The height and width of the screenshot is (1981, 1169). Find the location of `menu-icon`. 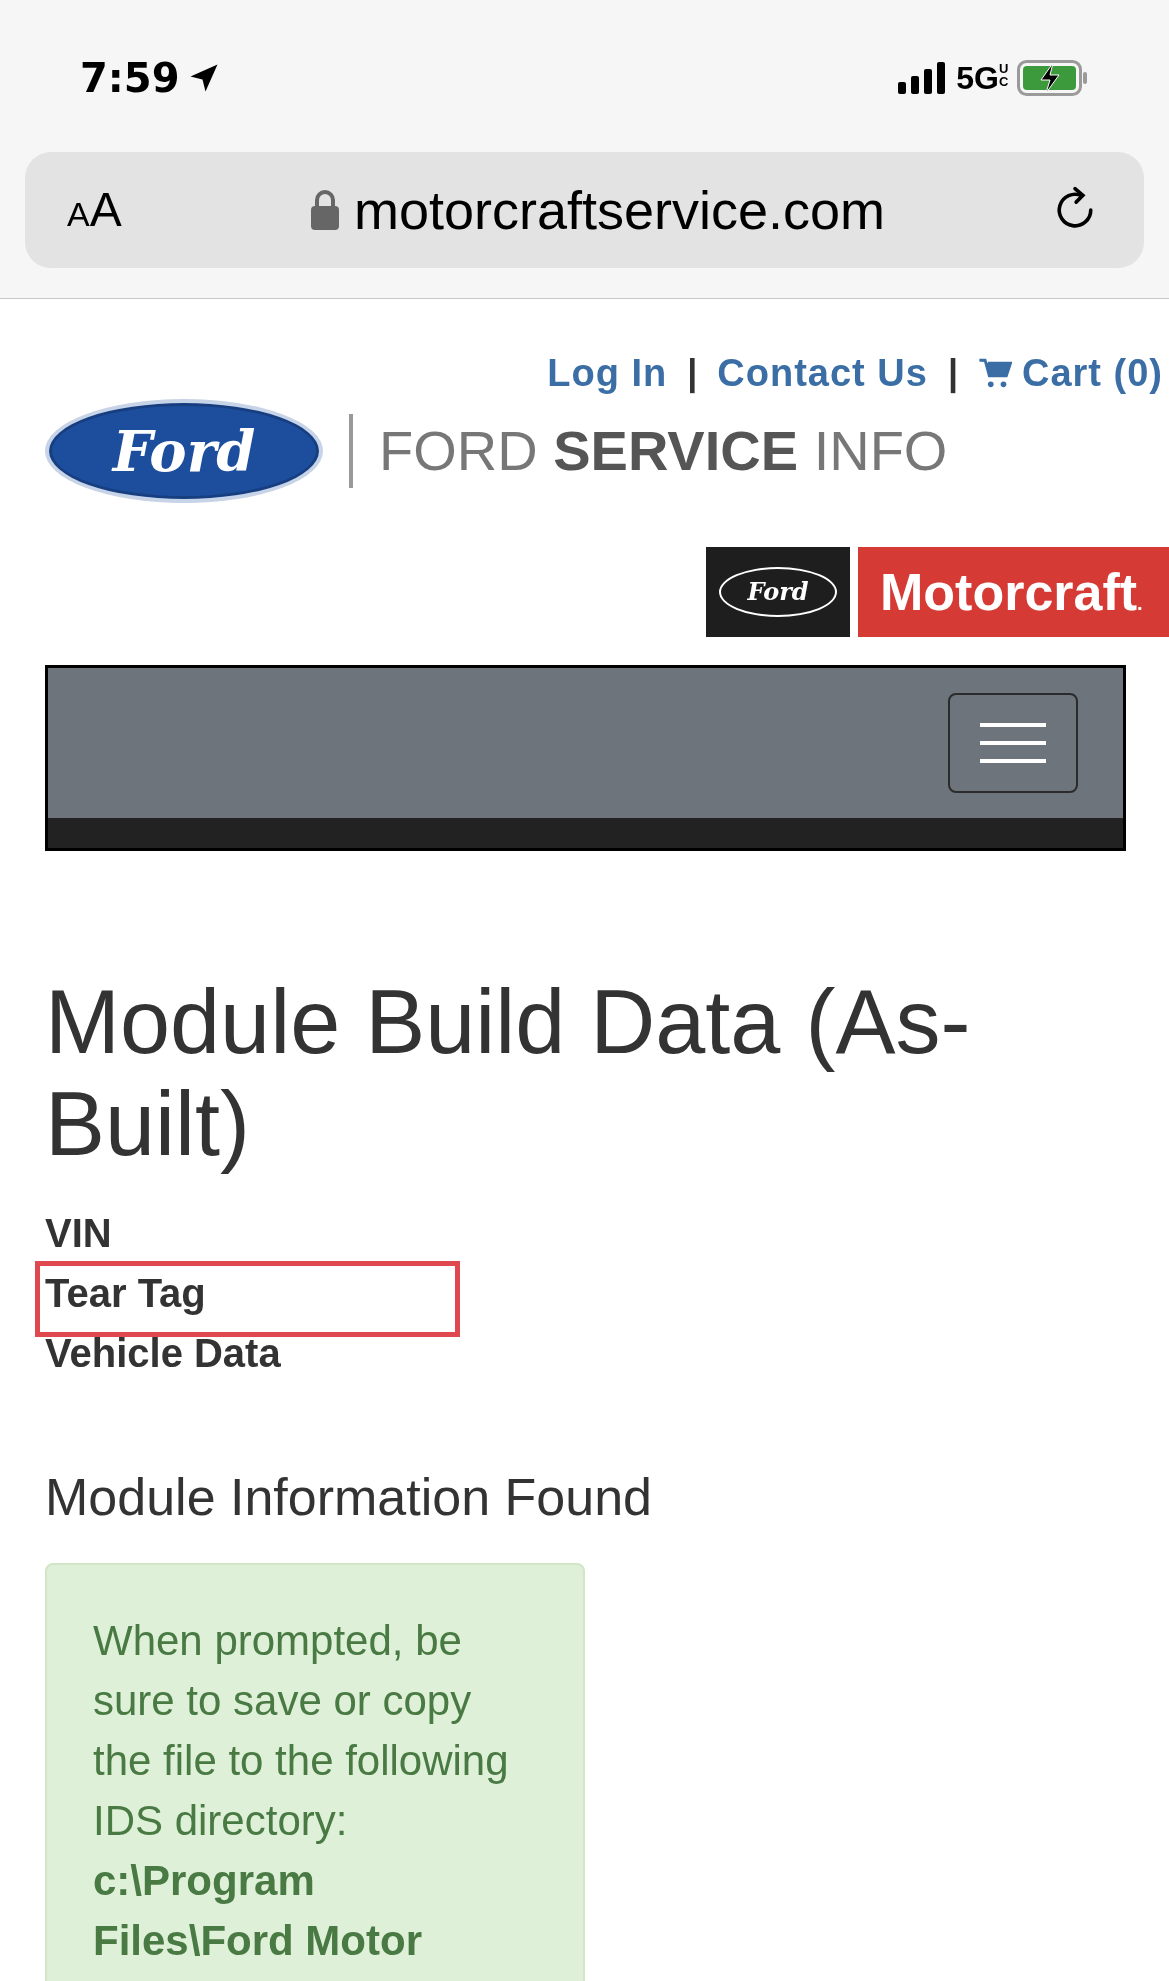

menu-icon is located at coordinates (1013, 743).